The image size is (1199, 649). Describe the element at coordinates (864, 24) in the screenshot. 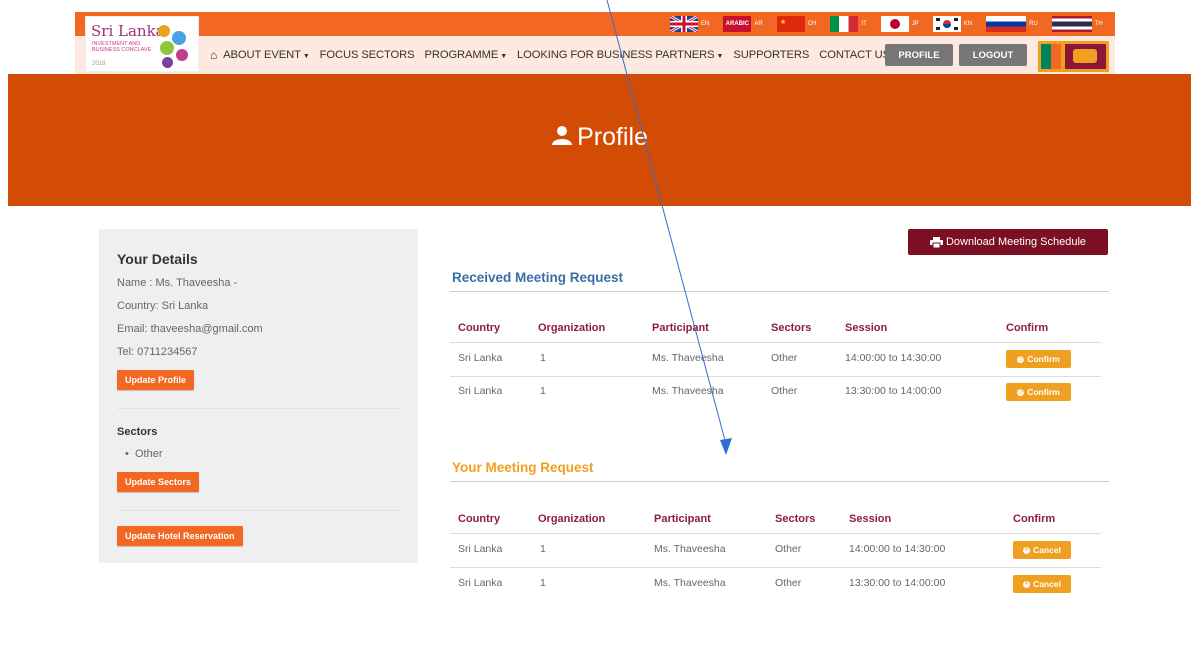

I see `lang-code: IT` at that location.